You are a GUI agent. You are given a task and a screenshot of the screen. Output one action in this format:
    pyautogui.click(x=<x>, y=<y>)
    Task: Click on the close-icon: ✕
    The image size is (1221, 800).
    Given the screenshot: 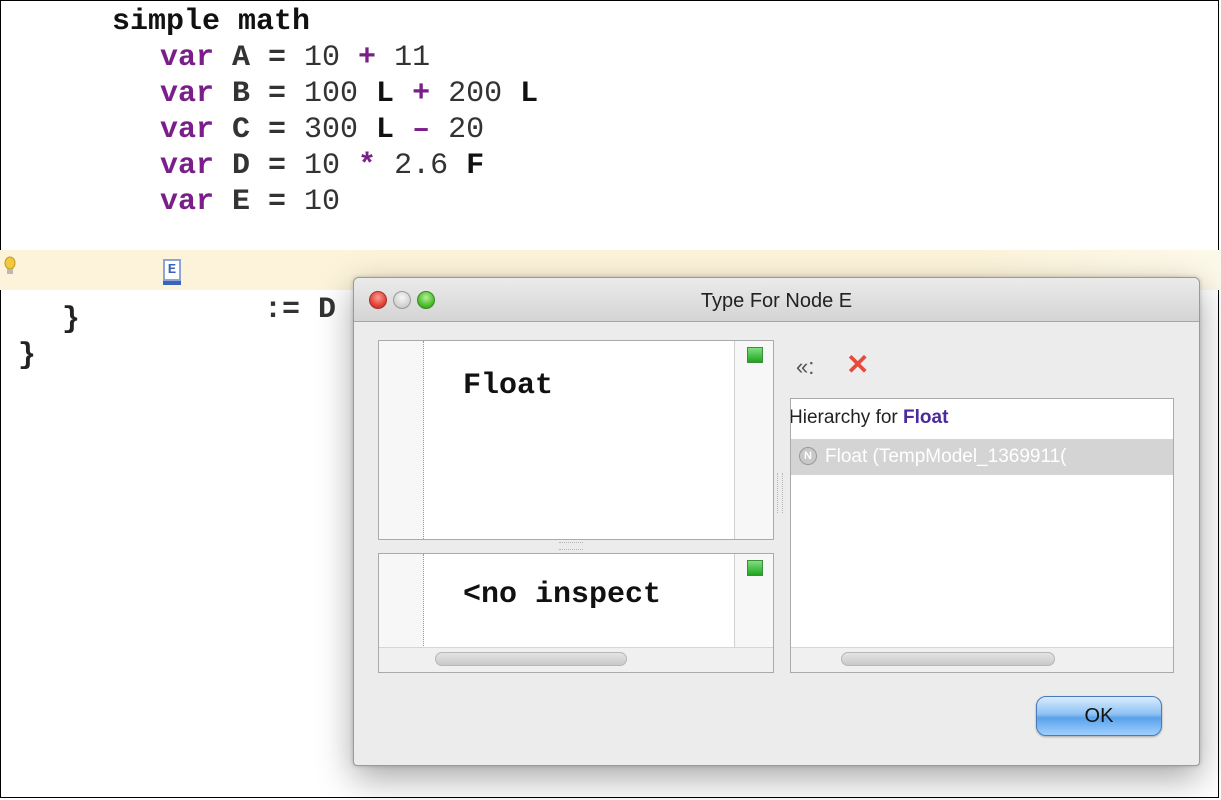 What is the action you would take?
    pyautogui.click(x=861, y=365)
    